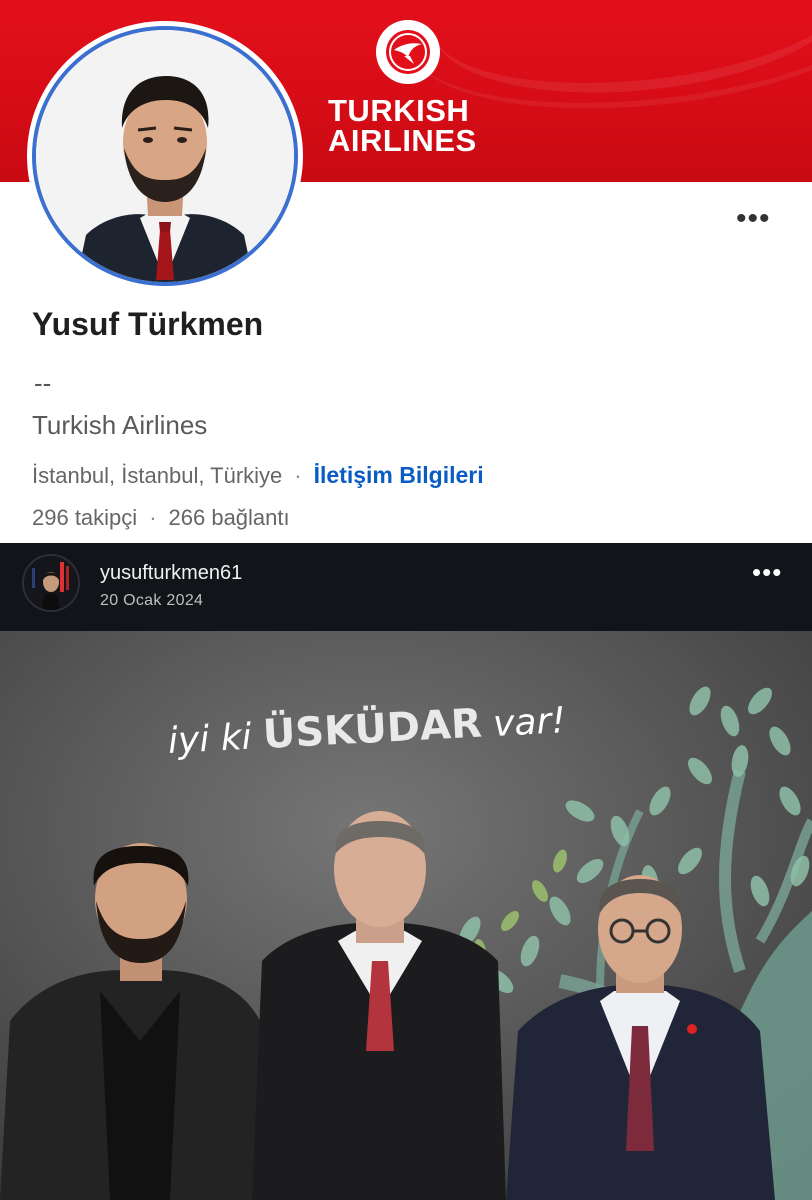 This screenshot has width=812, height=1200. Describe the element at coordinates (165, 179) in the screenshot. I see `profile-photo` at that location.